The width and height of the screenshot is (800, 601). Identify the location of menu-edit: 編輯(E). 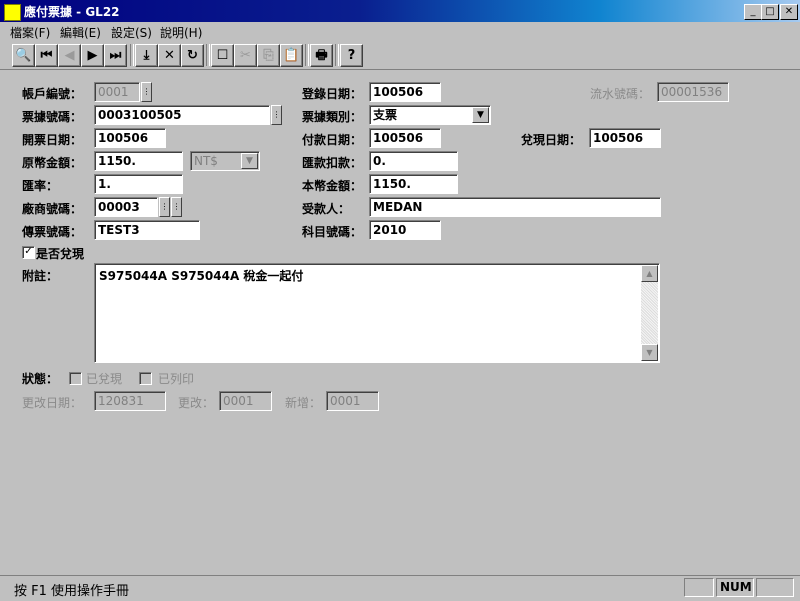
(80, 32).